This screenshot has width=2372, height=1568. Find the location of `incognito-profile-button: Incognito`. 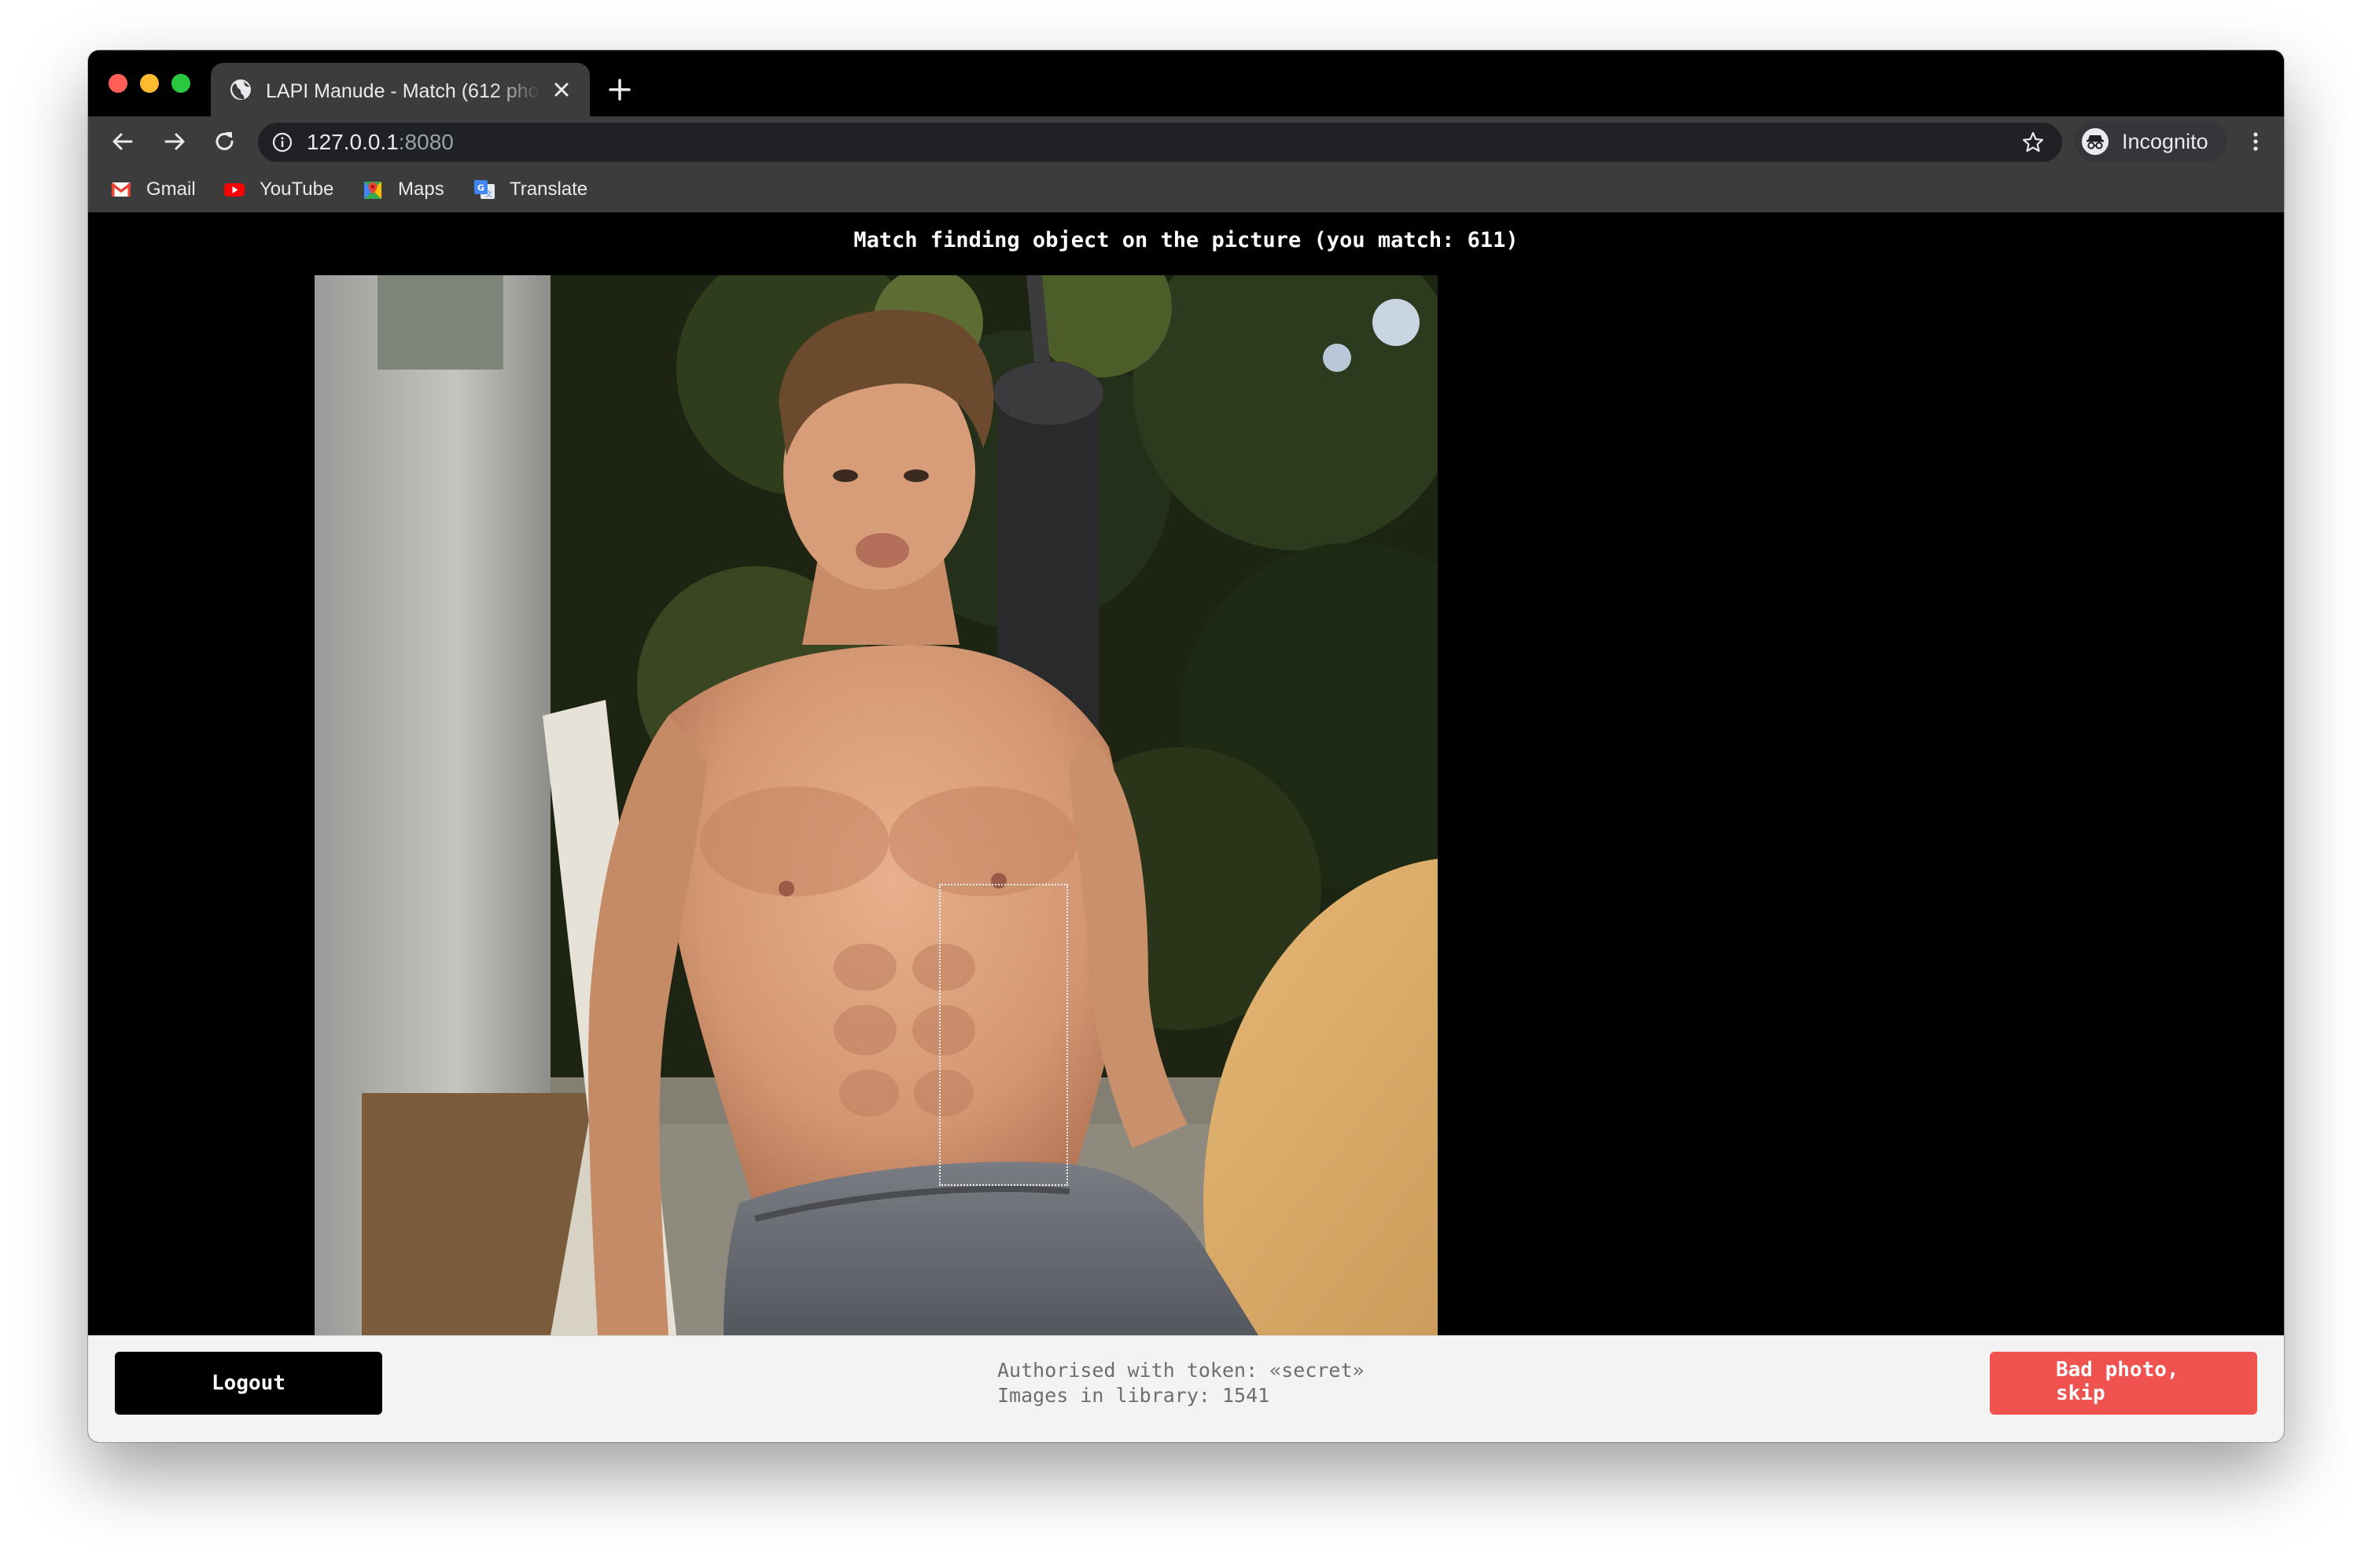

incognito-profile-button: Incognito is located at coordinates (2151, 141).